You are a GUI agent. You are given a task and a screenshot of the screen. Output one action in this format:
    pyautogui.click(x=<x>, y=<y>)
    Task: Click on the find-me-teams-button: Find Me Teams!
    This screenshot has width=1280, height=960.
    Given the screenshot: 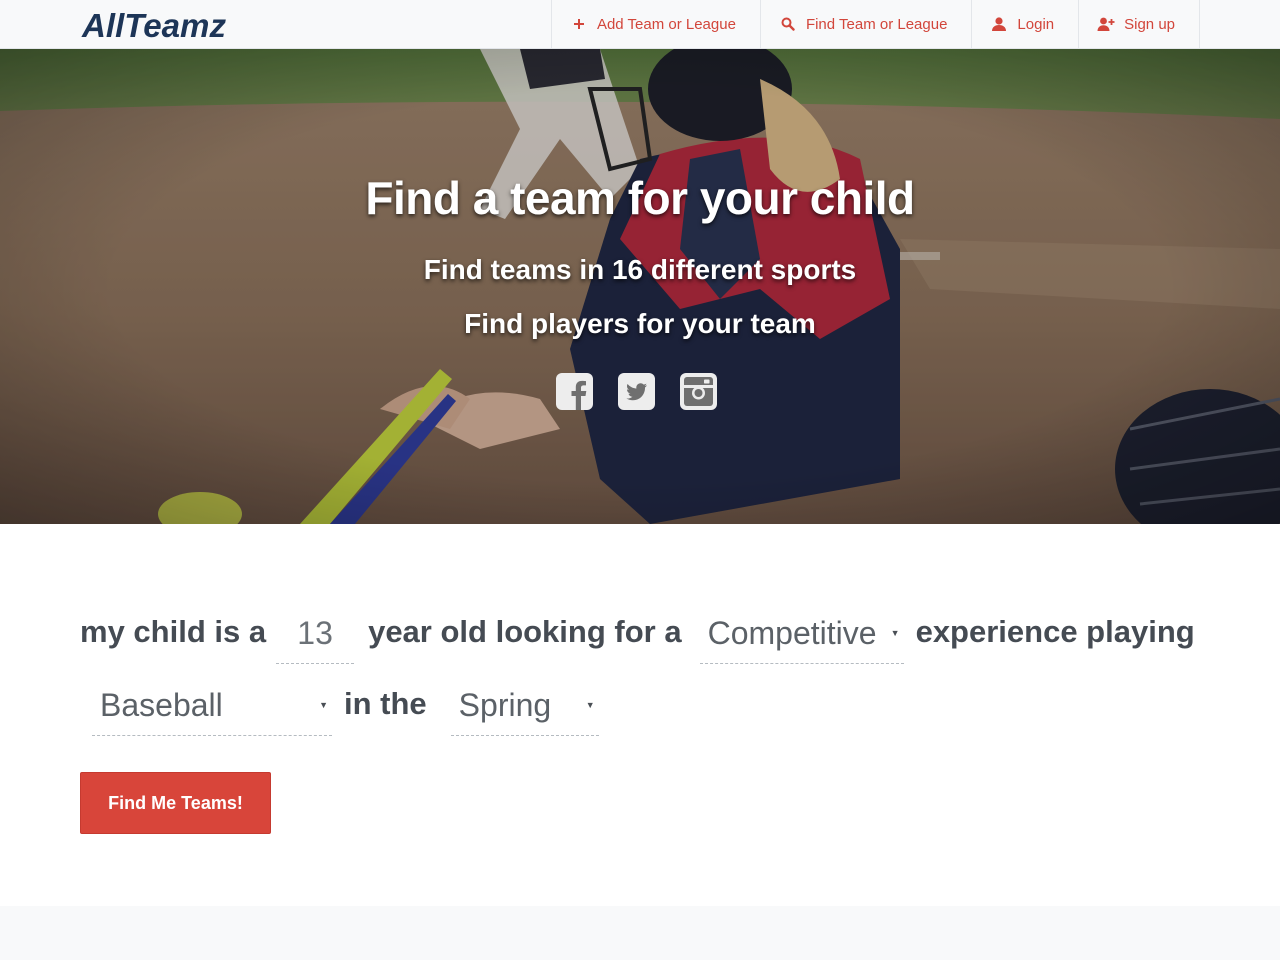 What is the action you would take?
    pyautogui.click(x=175, y=803)
    